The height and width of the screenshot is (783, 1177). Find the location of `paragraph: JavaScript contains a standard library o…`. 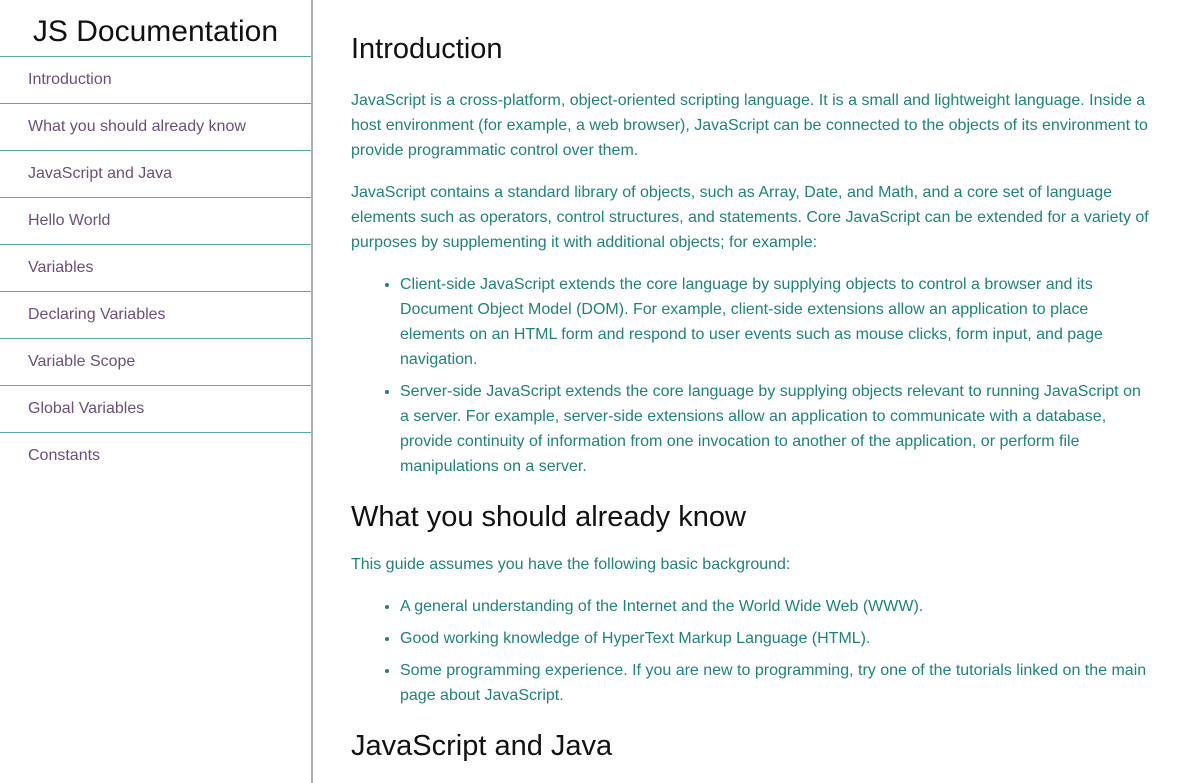

paragraph: JavaScript contains a standard library o… is located at coordinates (750, 217).